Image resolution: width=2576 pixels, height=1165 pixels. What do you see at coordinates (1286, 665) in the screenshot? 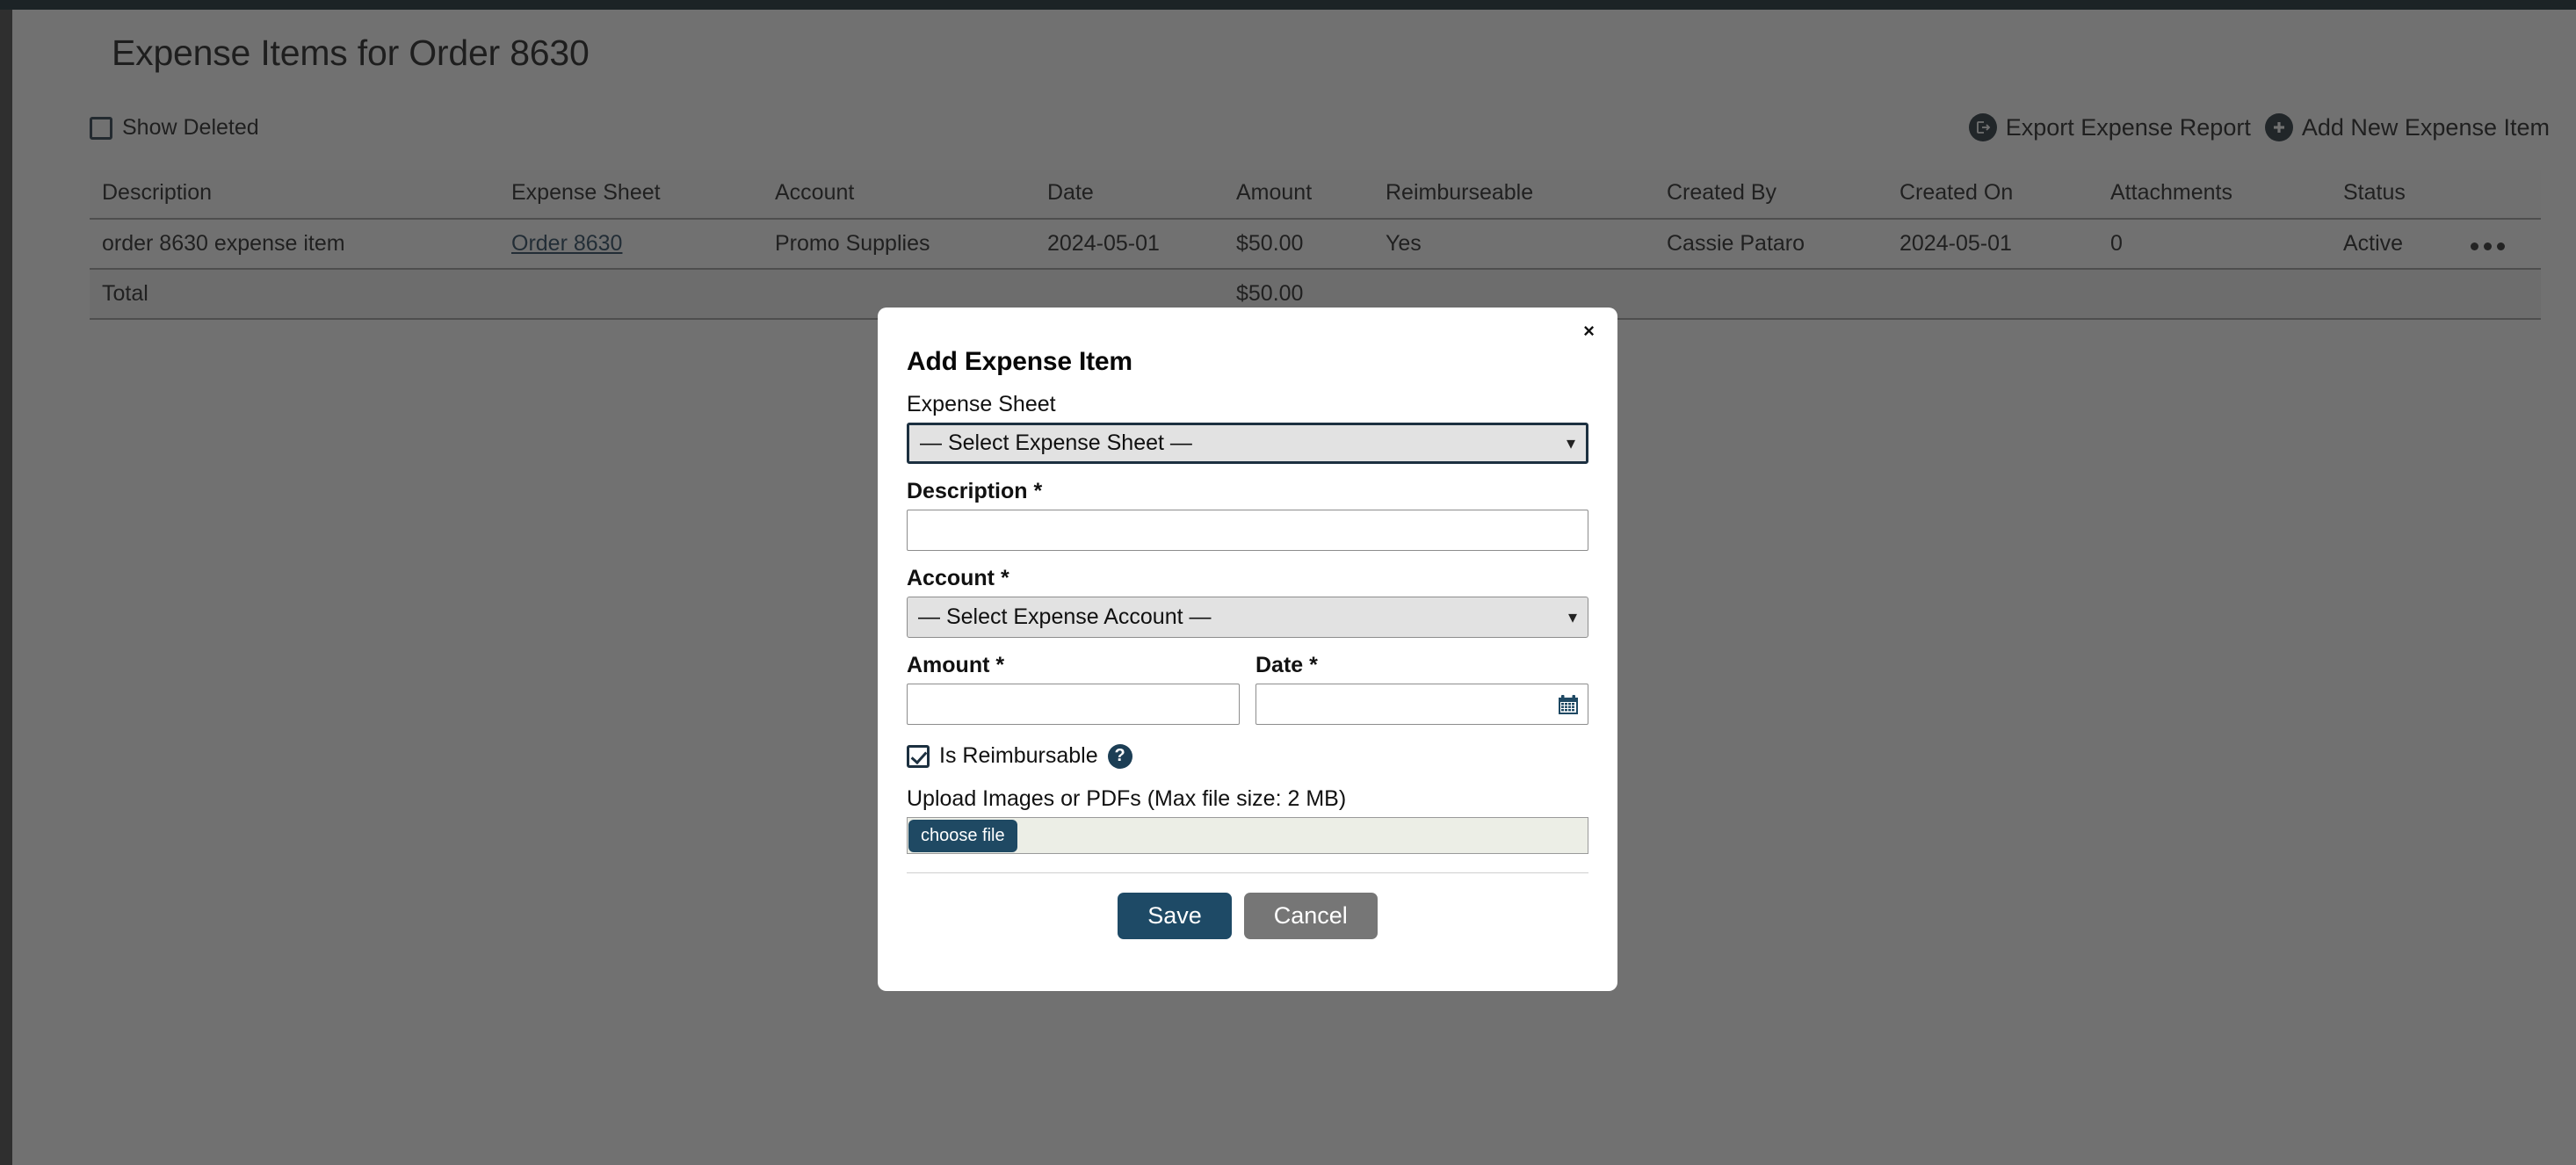
I see `date-label: Date *` at bounding box center [1286, 665].